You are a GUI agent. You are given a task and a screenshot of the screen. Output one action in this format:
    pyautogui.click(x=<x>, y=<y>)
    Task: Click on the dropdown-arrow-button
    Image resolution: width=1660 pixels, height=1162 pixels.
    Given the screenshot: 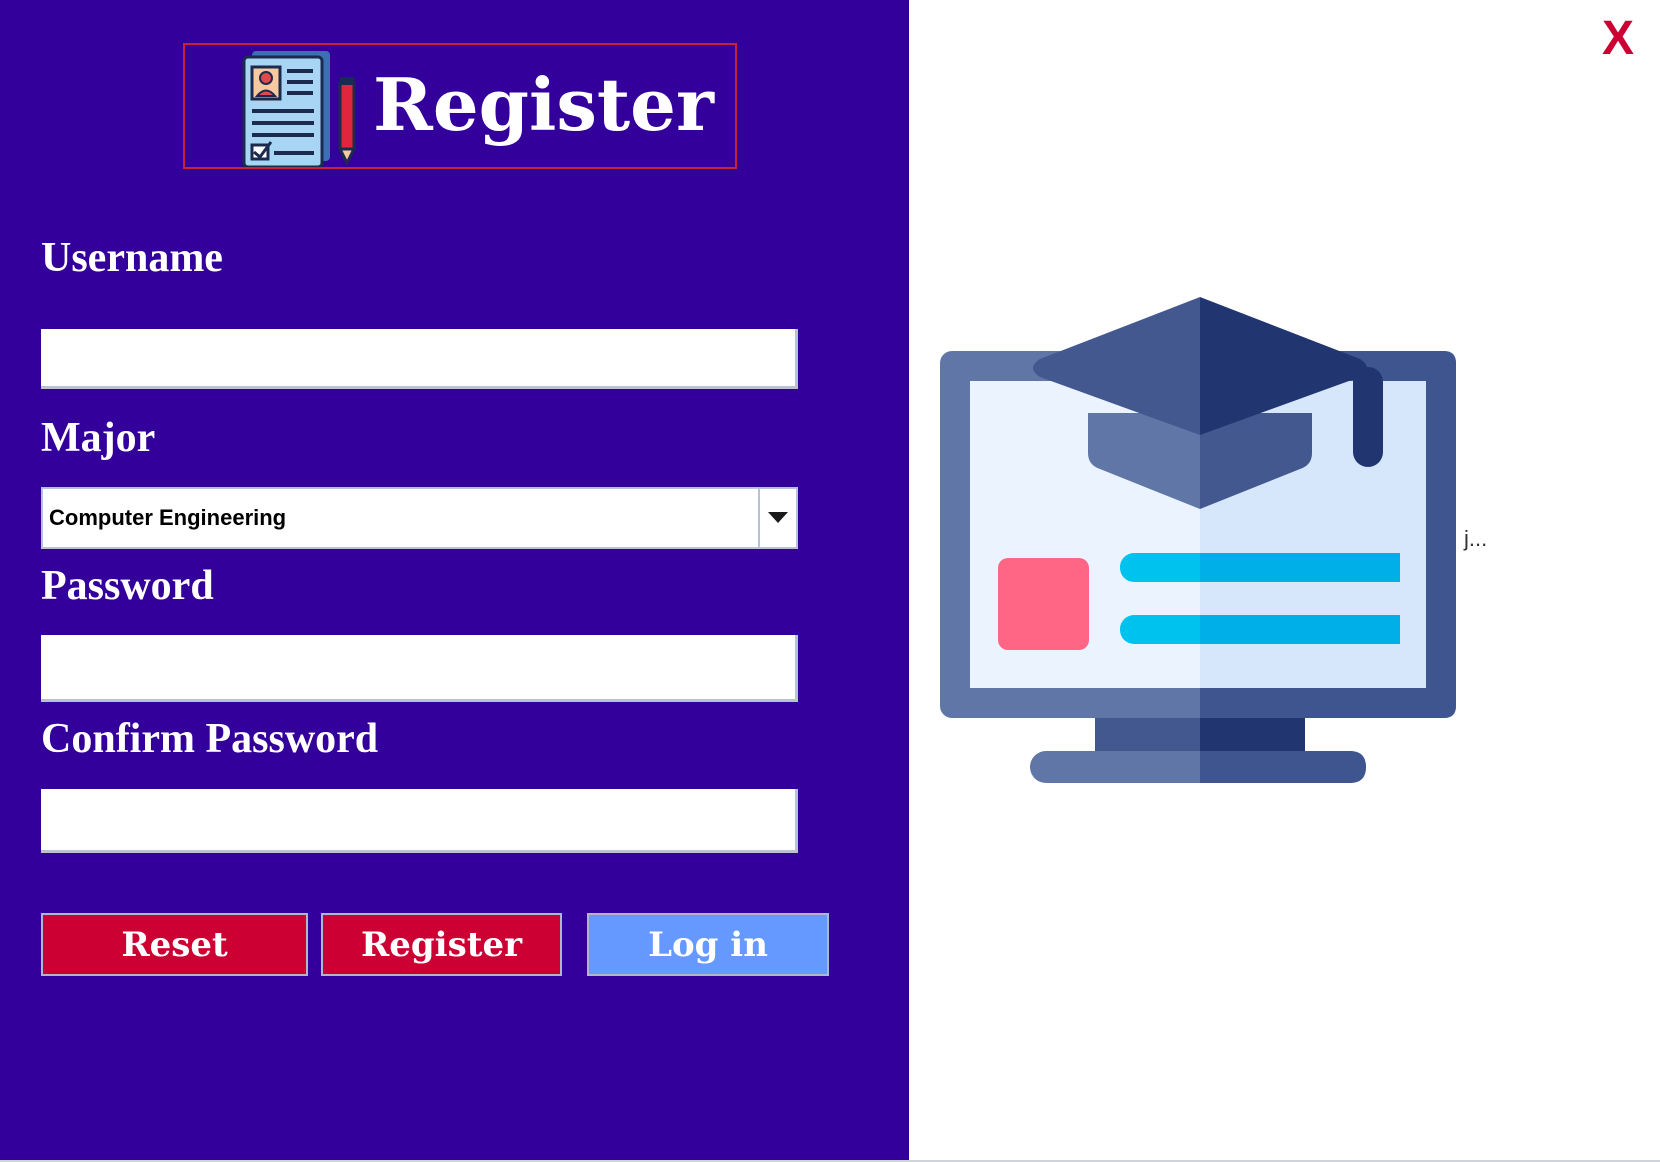 What is the action you would take?
    pyautogui.click(x=777, y=518)
    